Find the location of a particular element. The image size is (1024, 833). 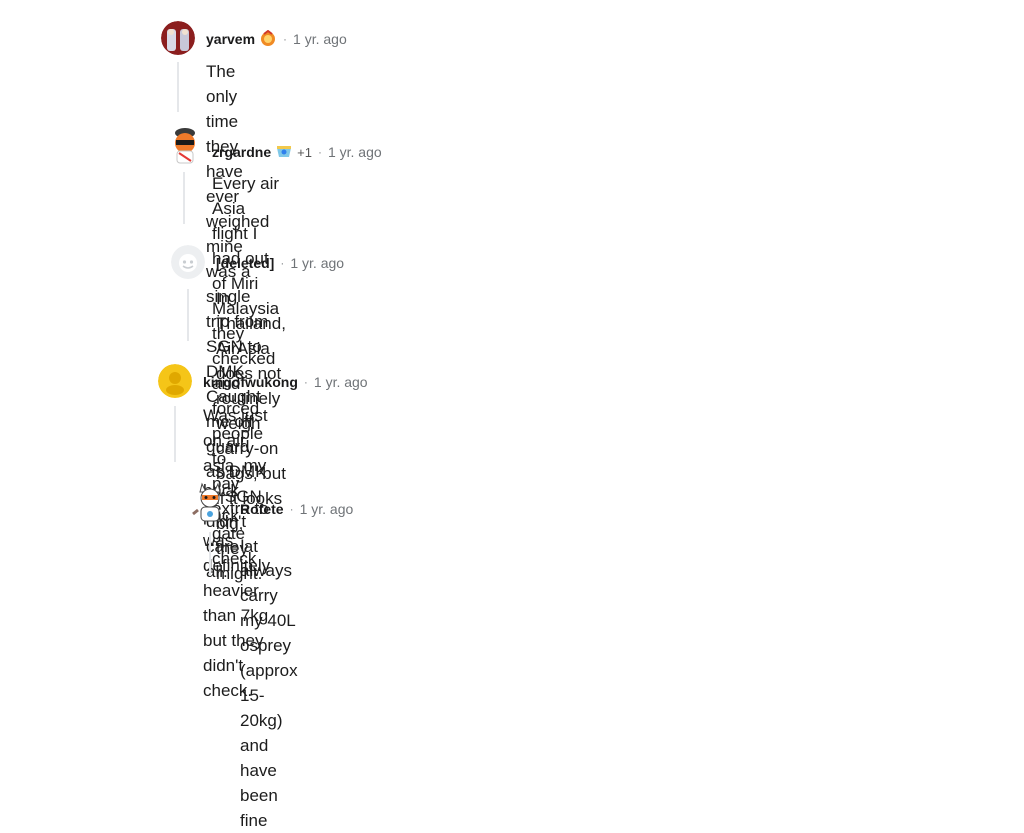

username: kingofwukong is located at coordinates (250, 382).